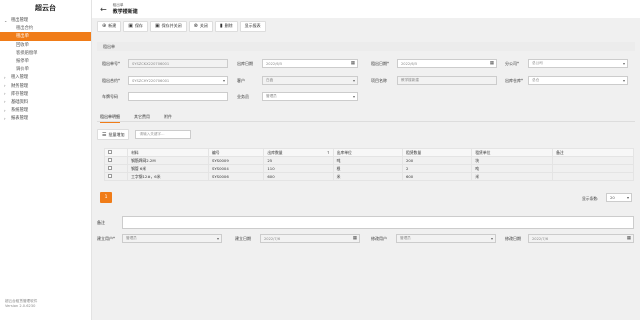 This screenshot has height=320, width=640. What do you see at coordinates (512, 160) in the screenshot?
I see `cell-rent-unit: 块` at bounding box center [512, 160].